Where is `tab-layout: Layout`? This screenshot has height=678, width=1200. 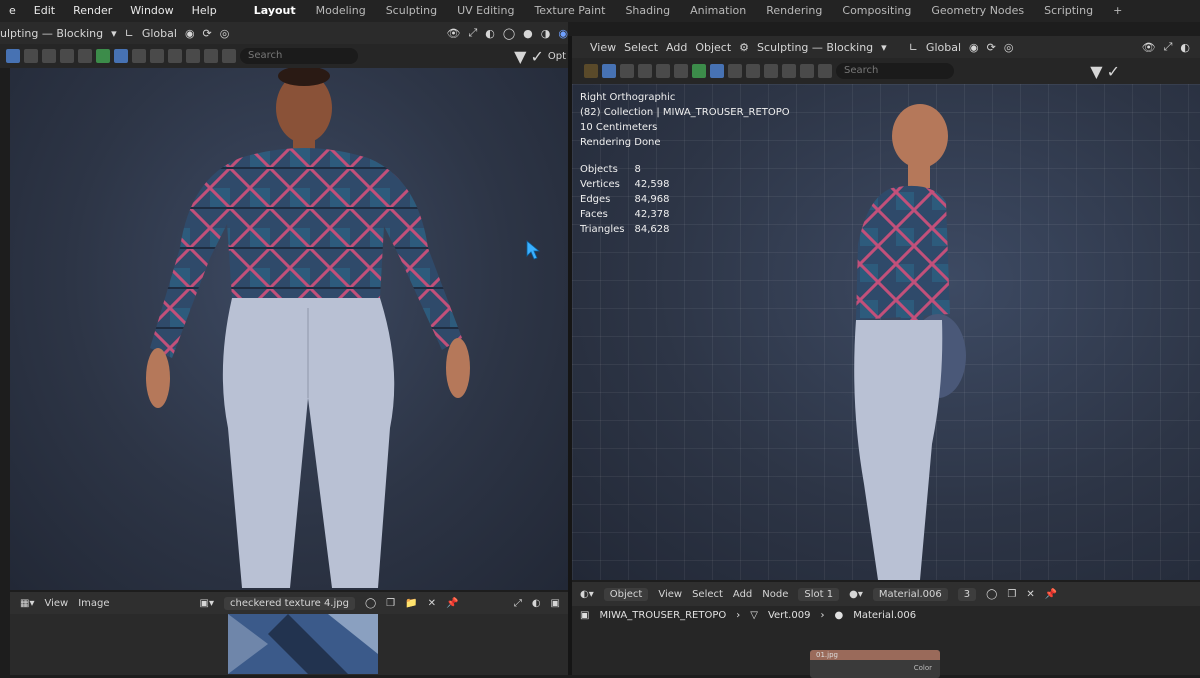 tab-layout: Layout is located at coordinates (275, 11).